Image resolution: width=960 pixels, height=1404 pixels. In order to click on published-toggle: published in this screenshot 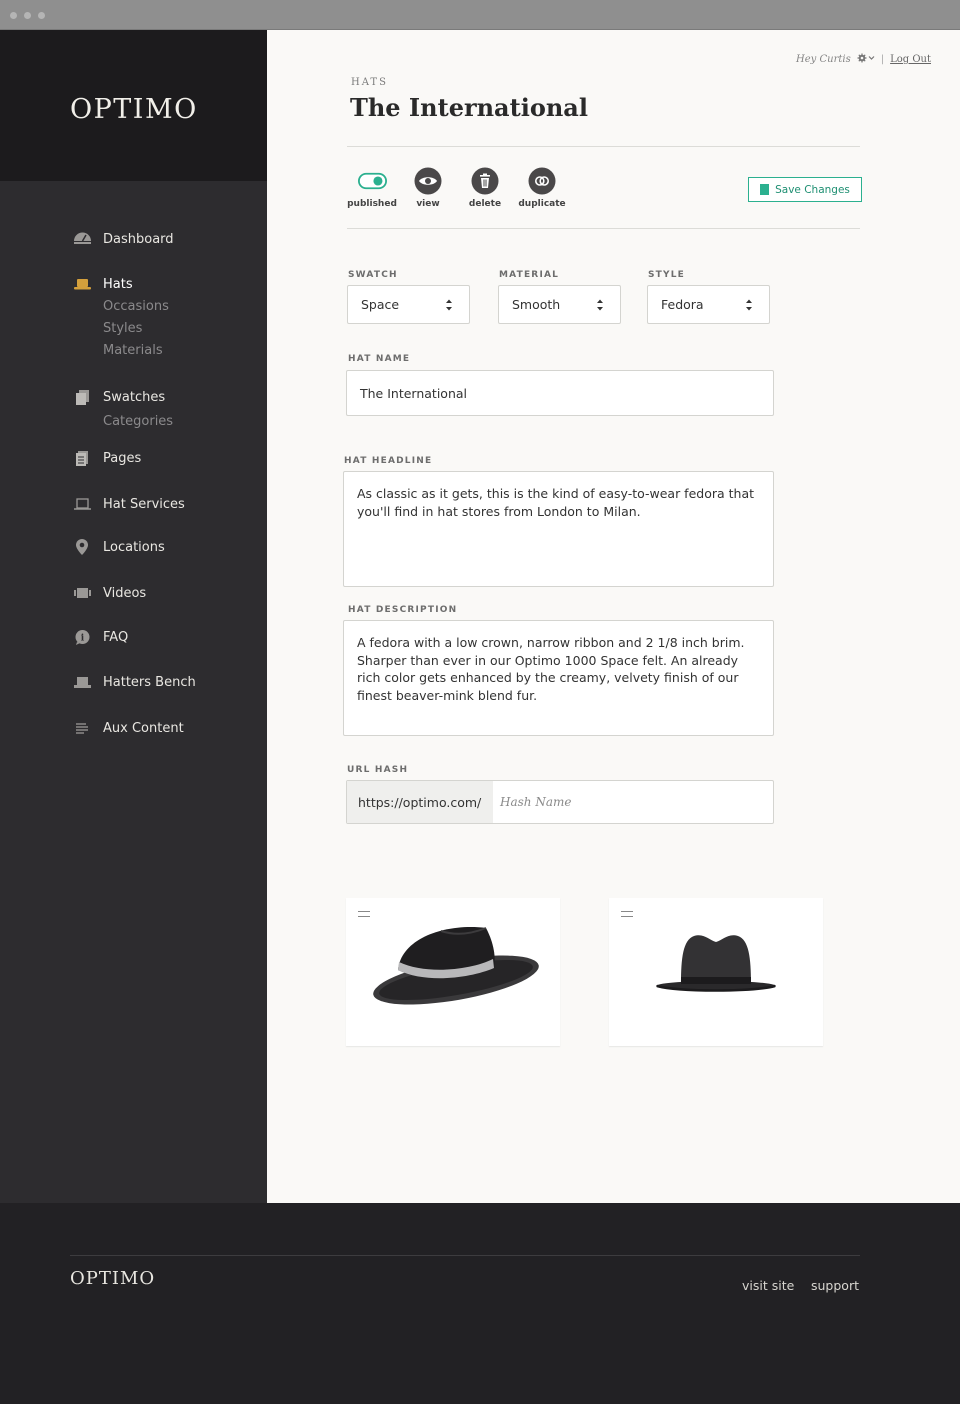, I will do `click(372, 188)`.